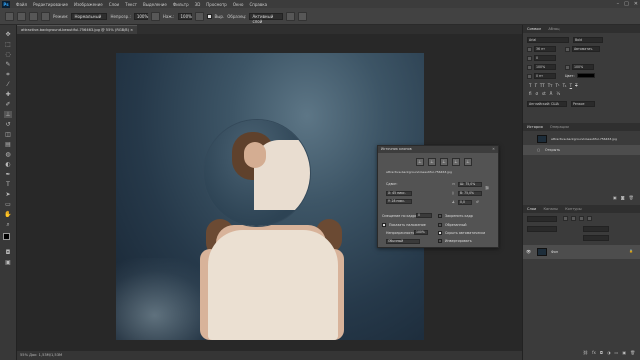 The height and width of the screenshot is (360, 640). Describe the element at coordinates (88, 4) in the screenshot. I see `menu-image: Изображение` at that location.